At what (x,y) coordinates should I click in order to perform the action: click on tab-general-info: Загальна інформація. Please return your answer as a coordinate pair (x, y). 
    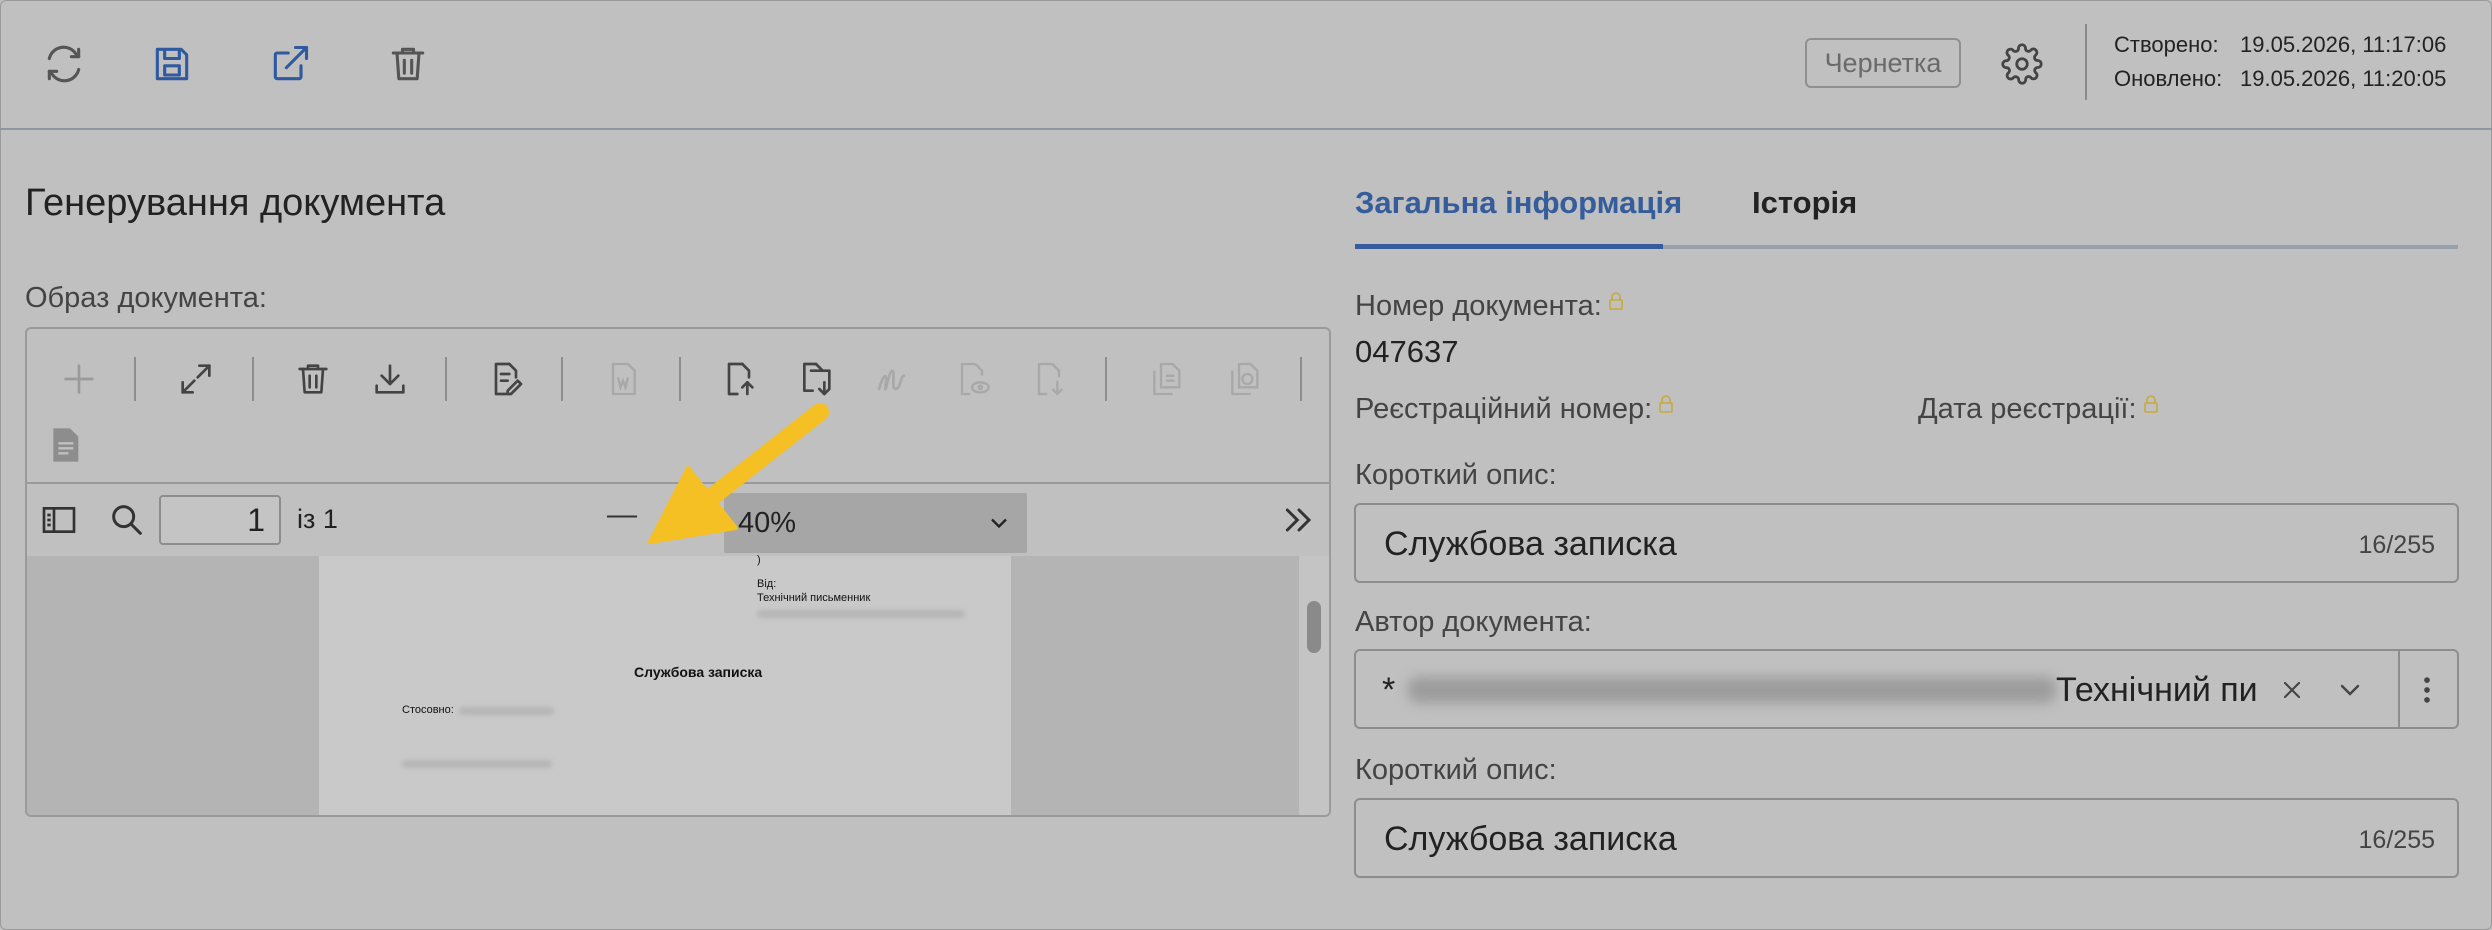
    Looking at the image, I should click on (1518, 203).